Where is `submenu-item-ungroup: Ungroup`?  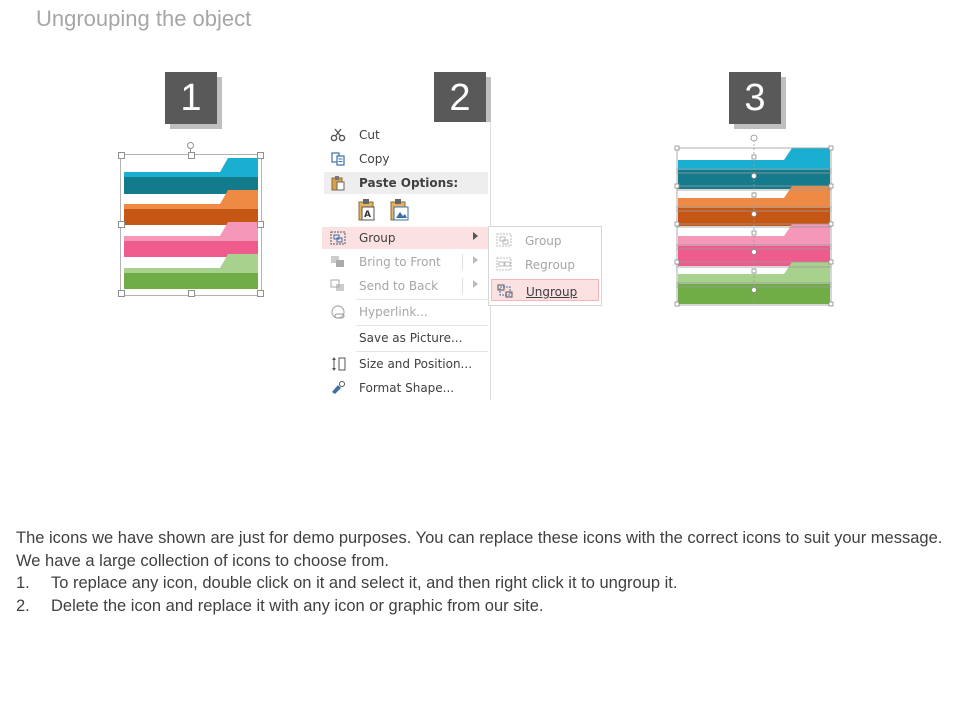
submenu-item-ungroup: Ungroup is located at coordinates (545, 290).